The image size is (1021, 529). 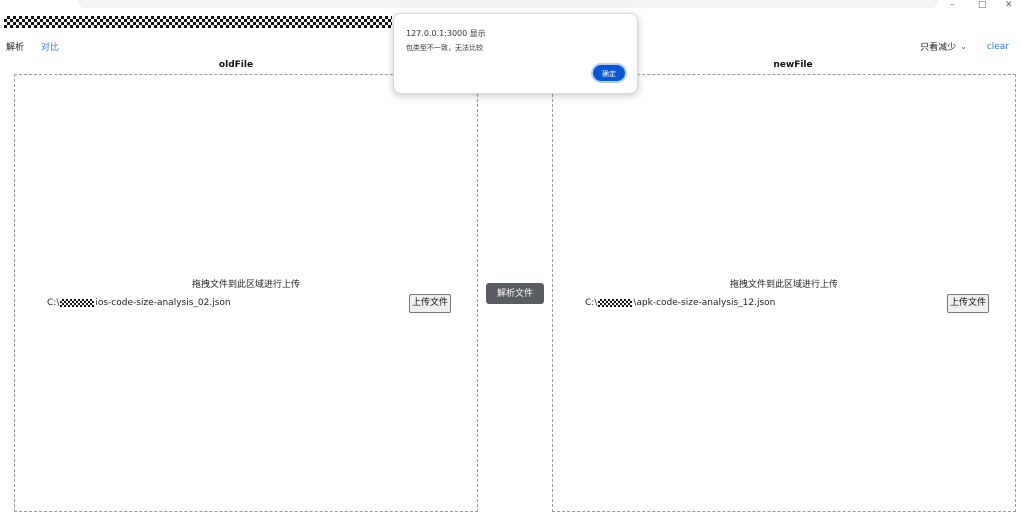 I want to click on old-file-title: oldFile, so click(x=236, y=65).